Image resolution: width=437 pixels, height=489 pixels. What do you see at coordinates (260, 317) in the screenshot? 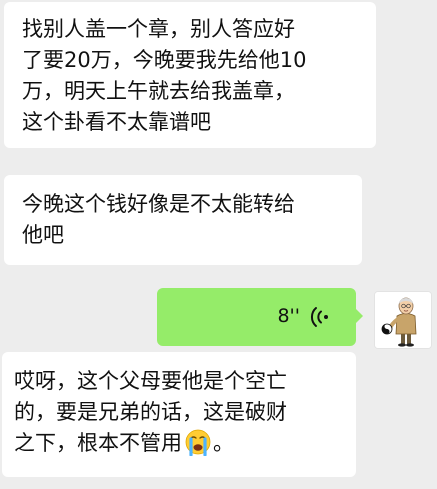
I see `voice-message-bubble: 8''` at bounding box center [260, 317].